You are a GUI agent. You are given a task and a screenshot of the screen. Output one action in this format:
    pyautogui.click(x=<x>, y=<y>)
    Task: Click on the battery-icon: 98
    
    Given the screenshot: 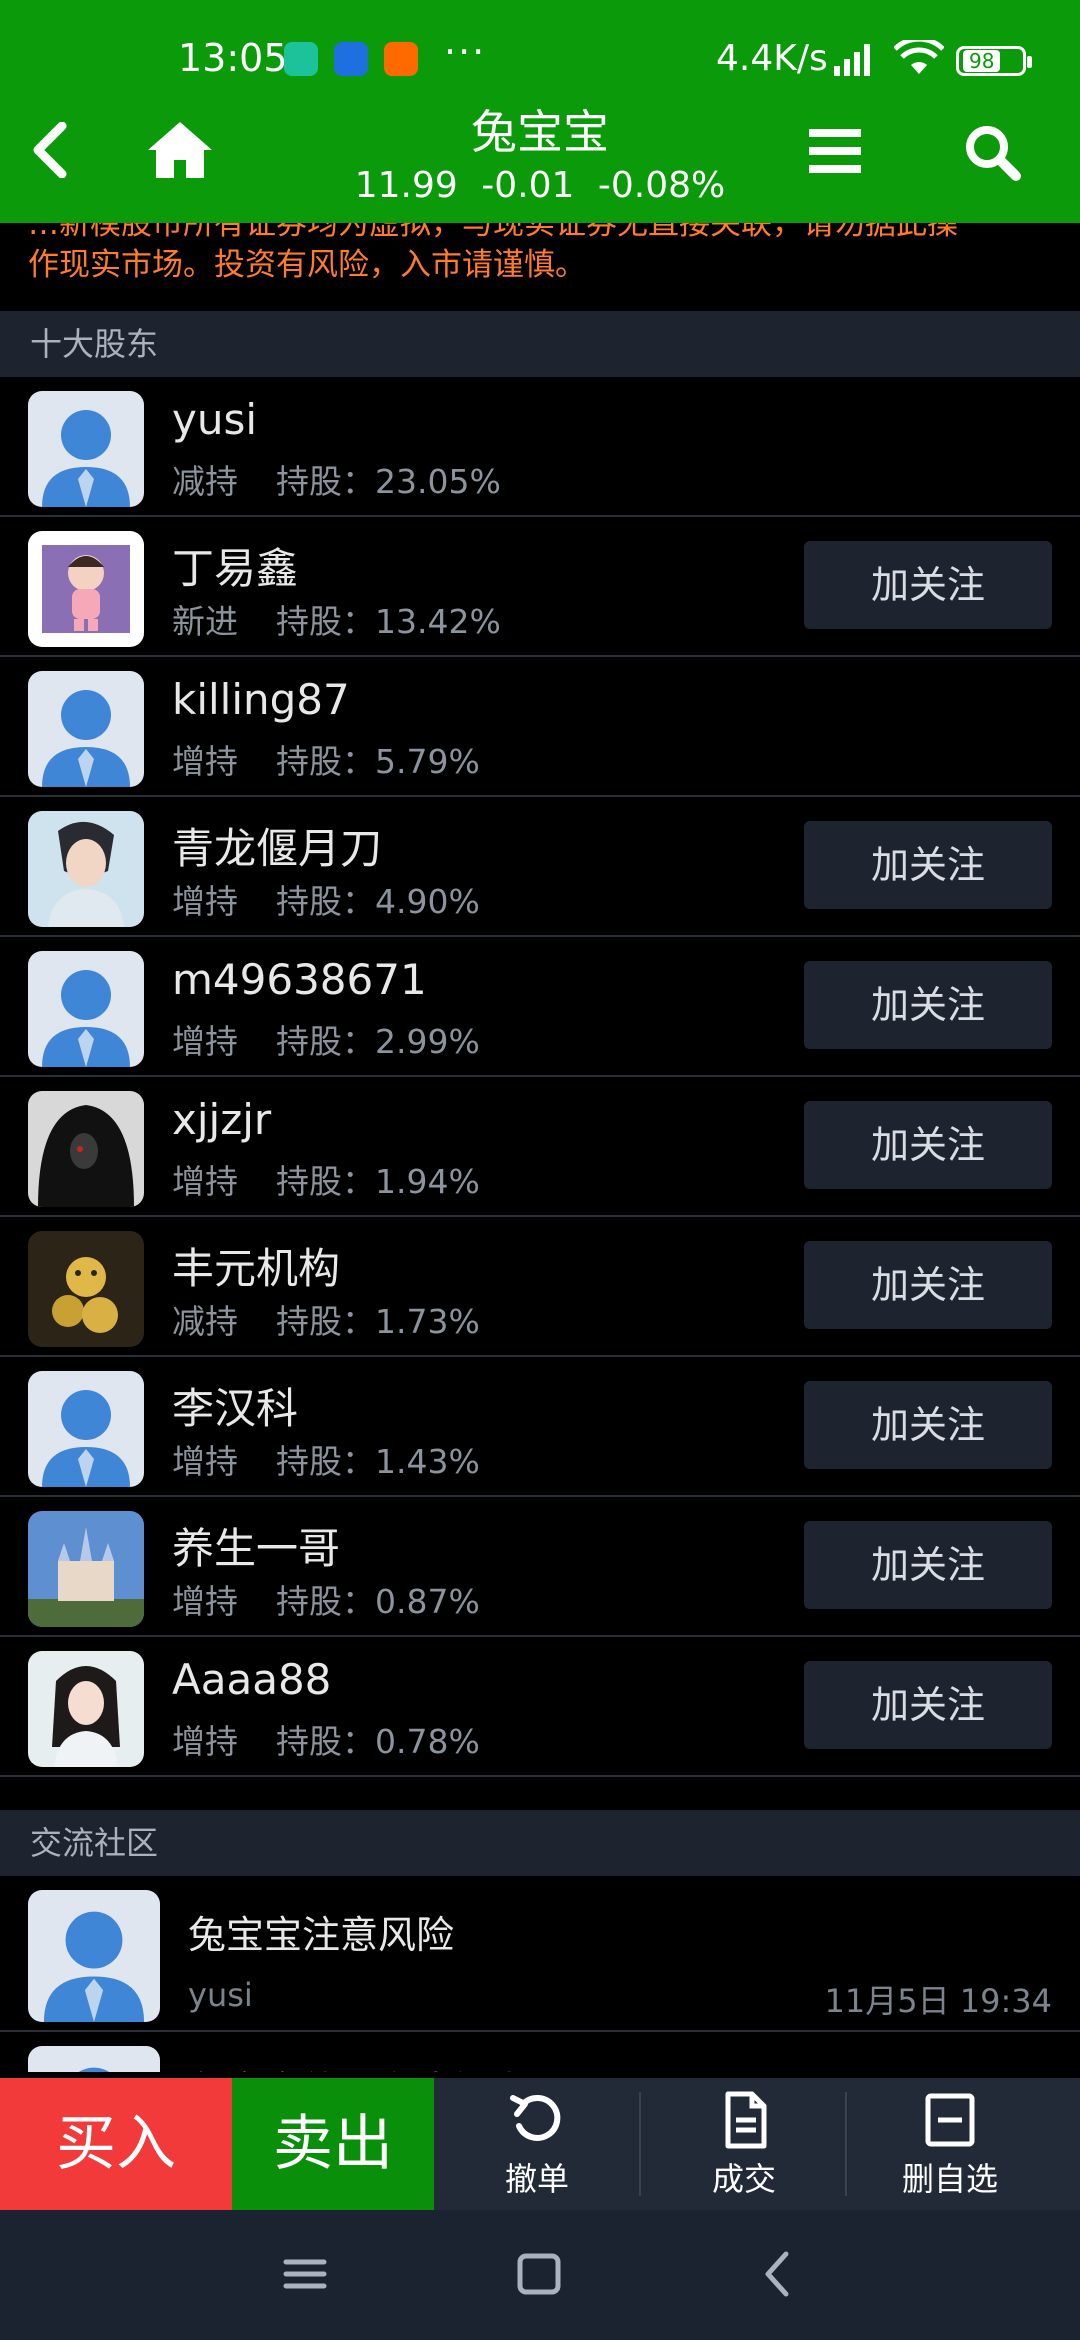 What is the action you would take?
    pyautogui.click(x=994, y=61)
    